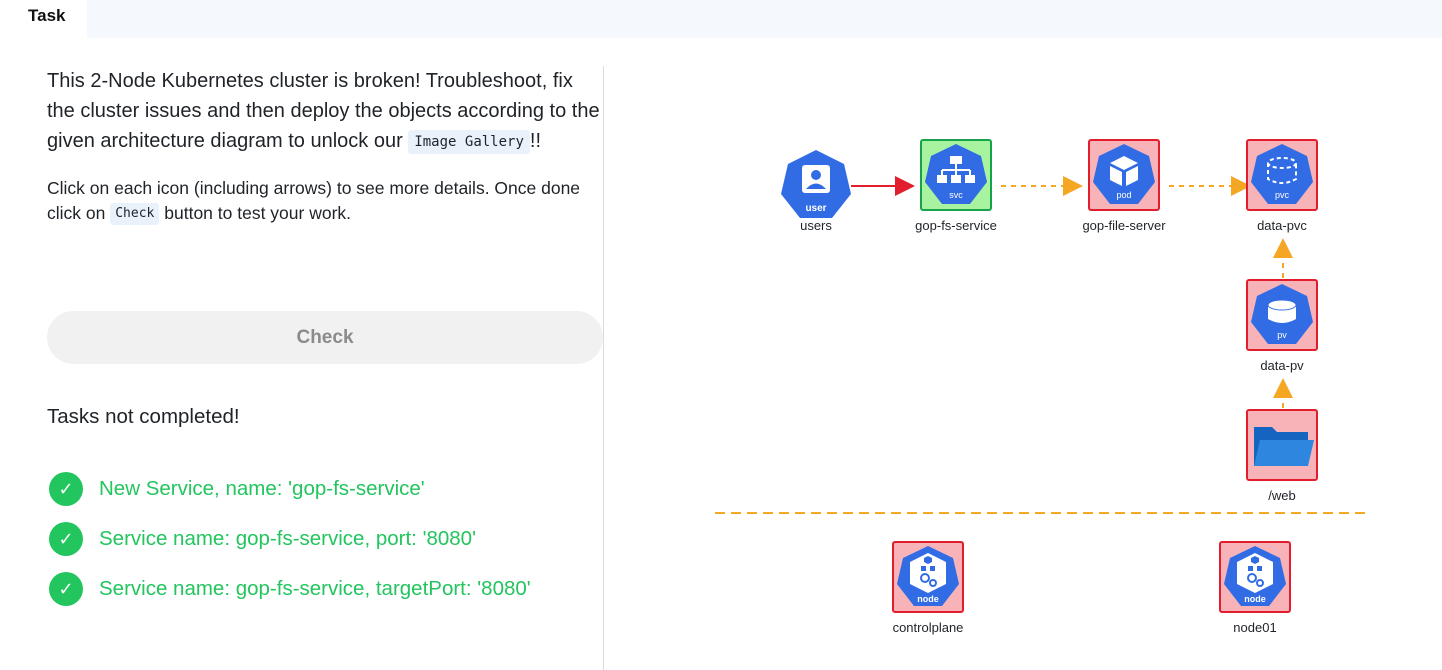 This screenshot has height=670, width=1442. Describe the element at coordinates (135, 214) in the screenshot. I see `check-code: Check` at that location.